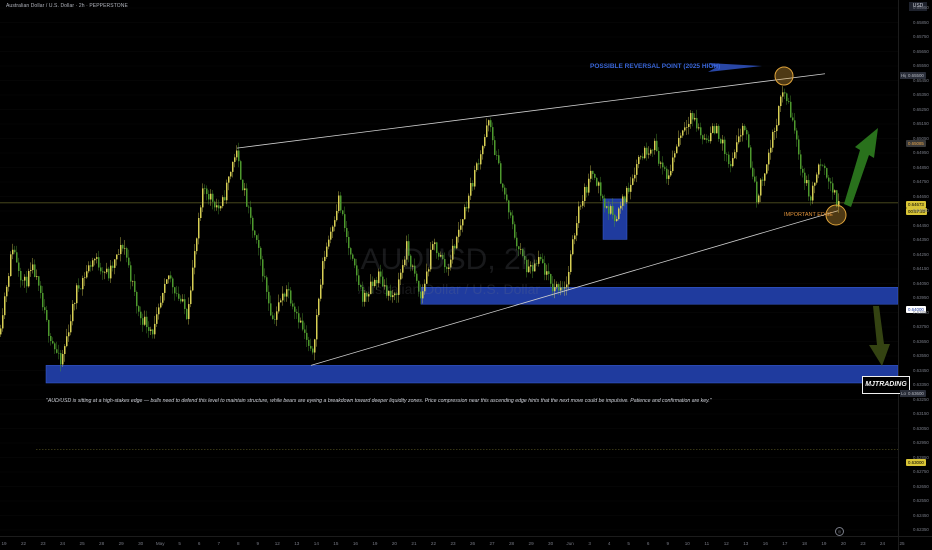  I want to click on lower-level-tag: 0.63000, so click(916, 462).